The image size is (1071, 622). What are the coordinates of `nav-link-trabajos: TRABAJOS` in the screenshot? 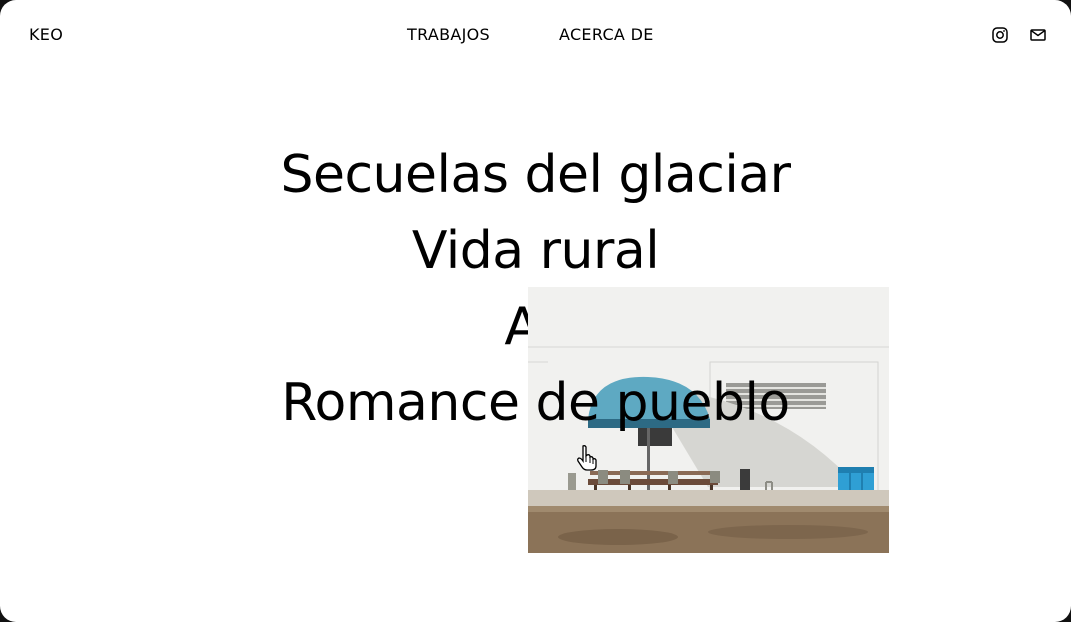 It's located at (448, 34).